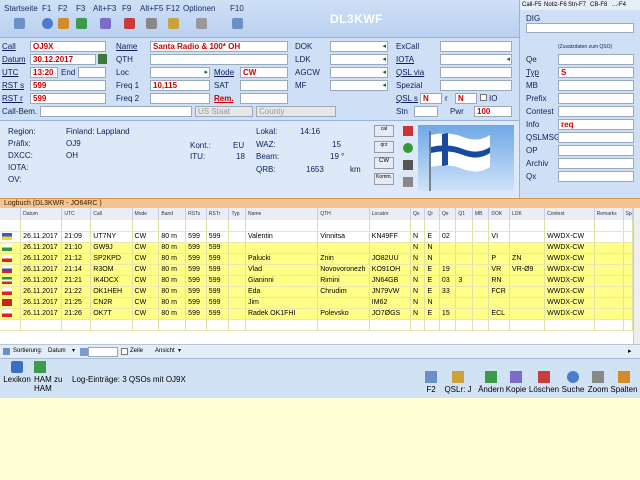 Image resolution: width=640 pixels, height=480 pixels. What do you see at coordinates (218, 214) in the screenshot?
I see `column-header: RSTr` at bounding box center [218, 214].